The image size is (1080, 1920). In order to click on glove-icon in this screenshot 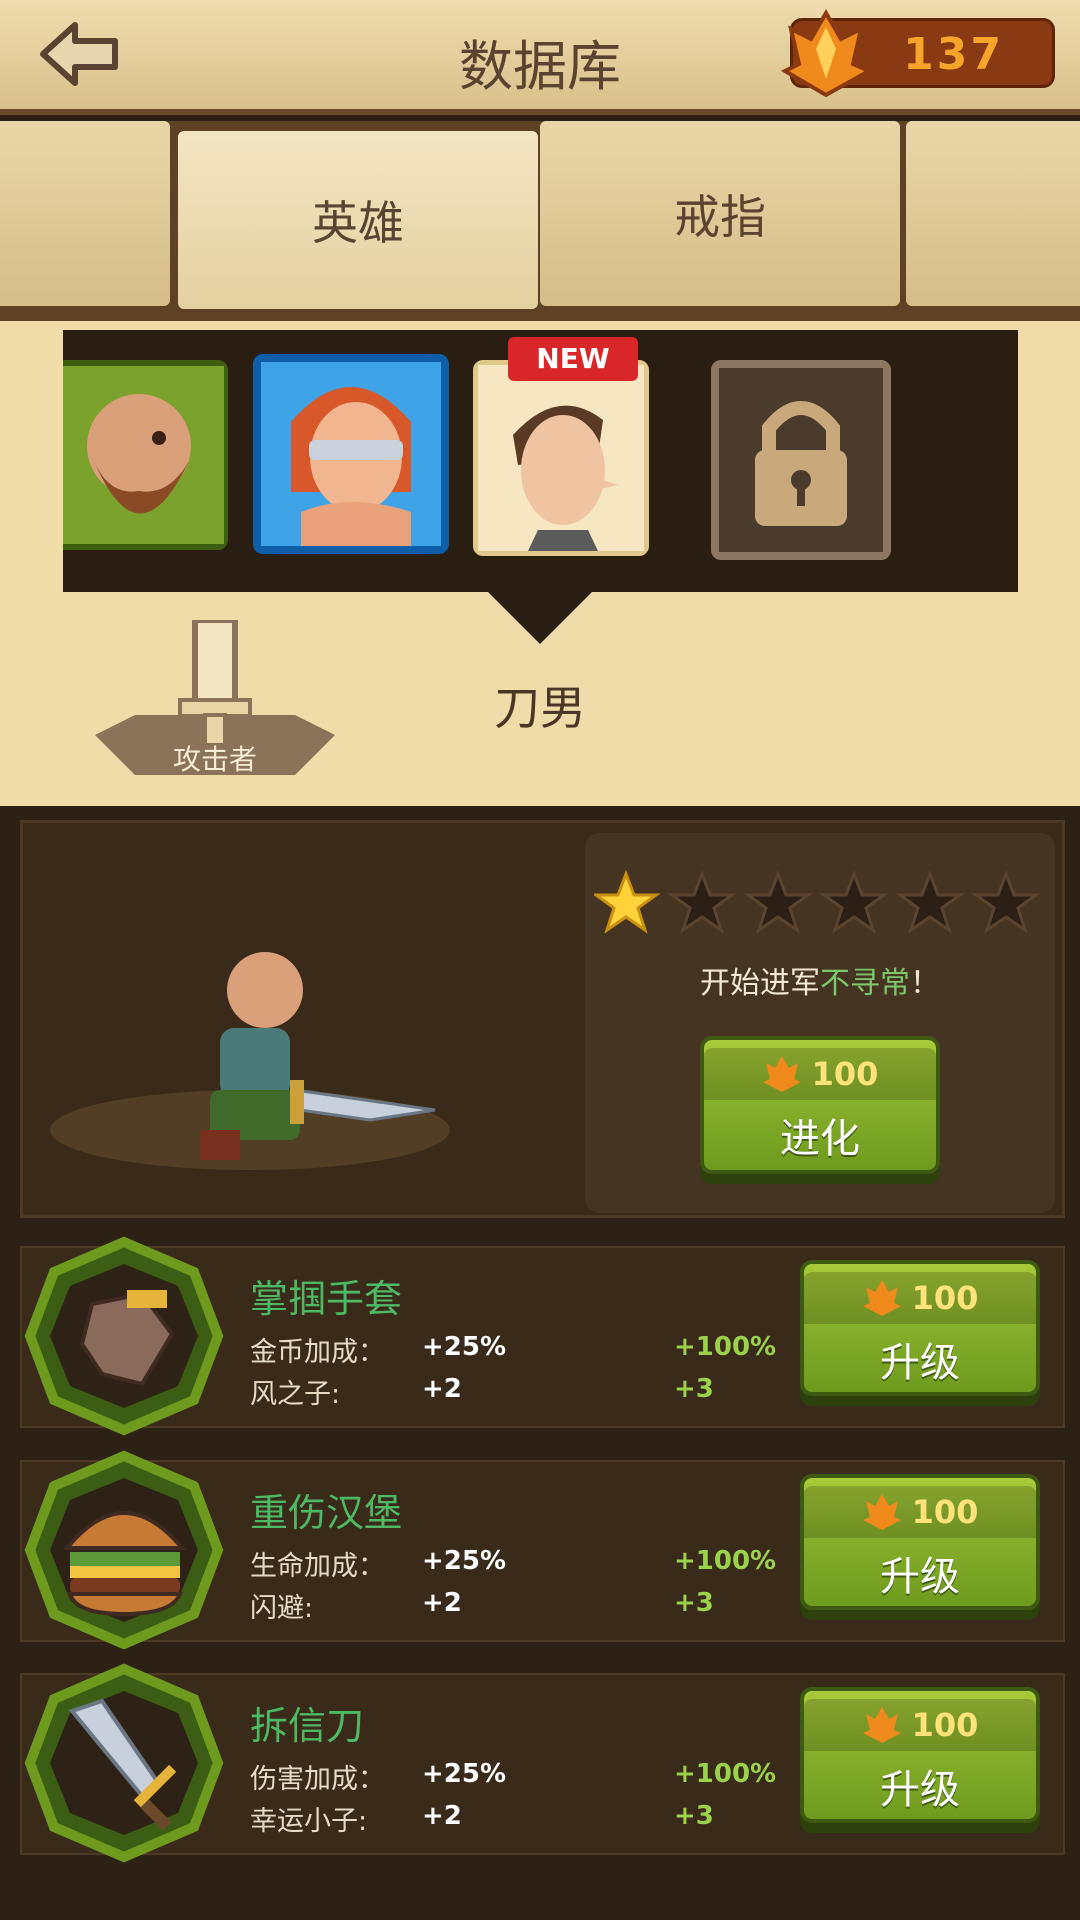, I will do `click(124, 1336)`.